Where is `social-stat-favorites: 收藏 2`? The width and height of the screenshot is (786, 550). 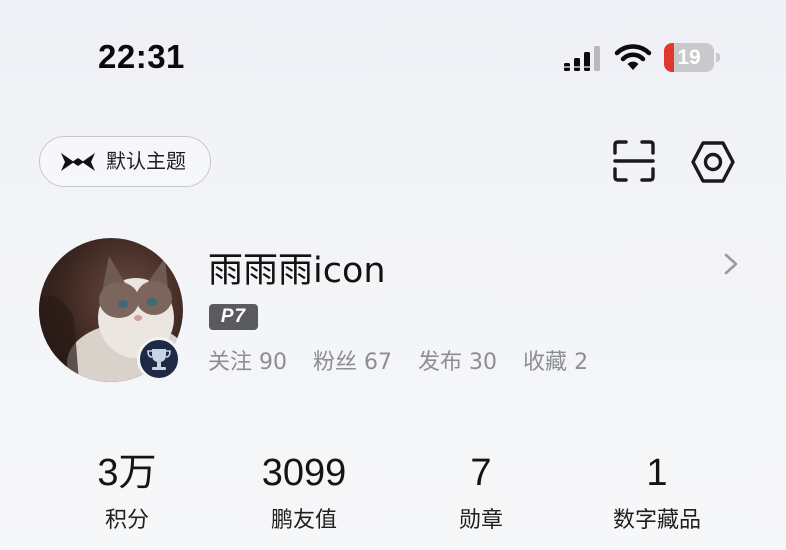
social-stat-favorites: 收藏 2 is located at coordinates (555, 363).